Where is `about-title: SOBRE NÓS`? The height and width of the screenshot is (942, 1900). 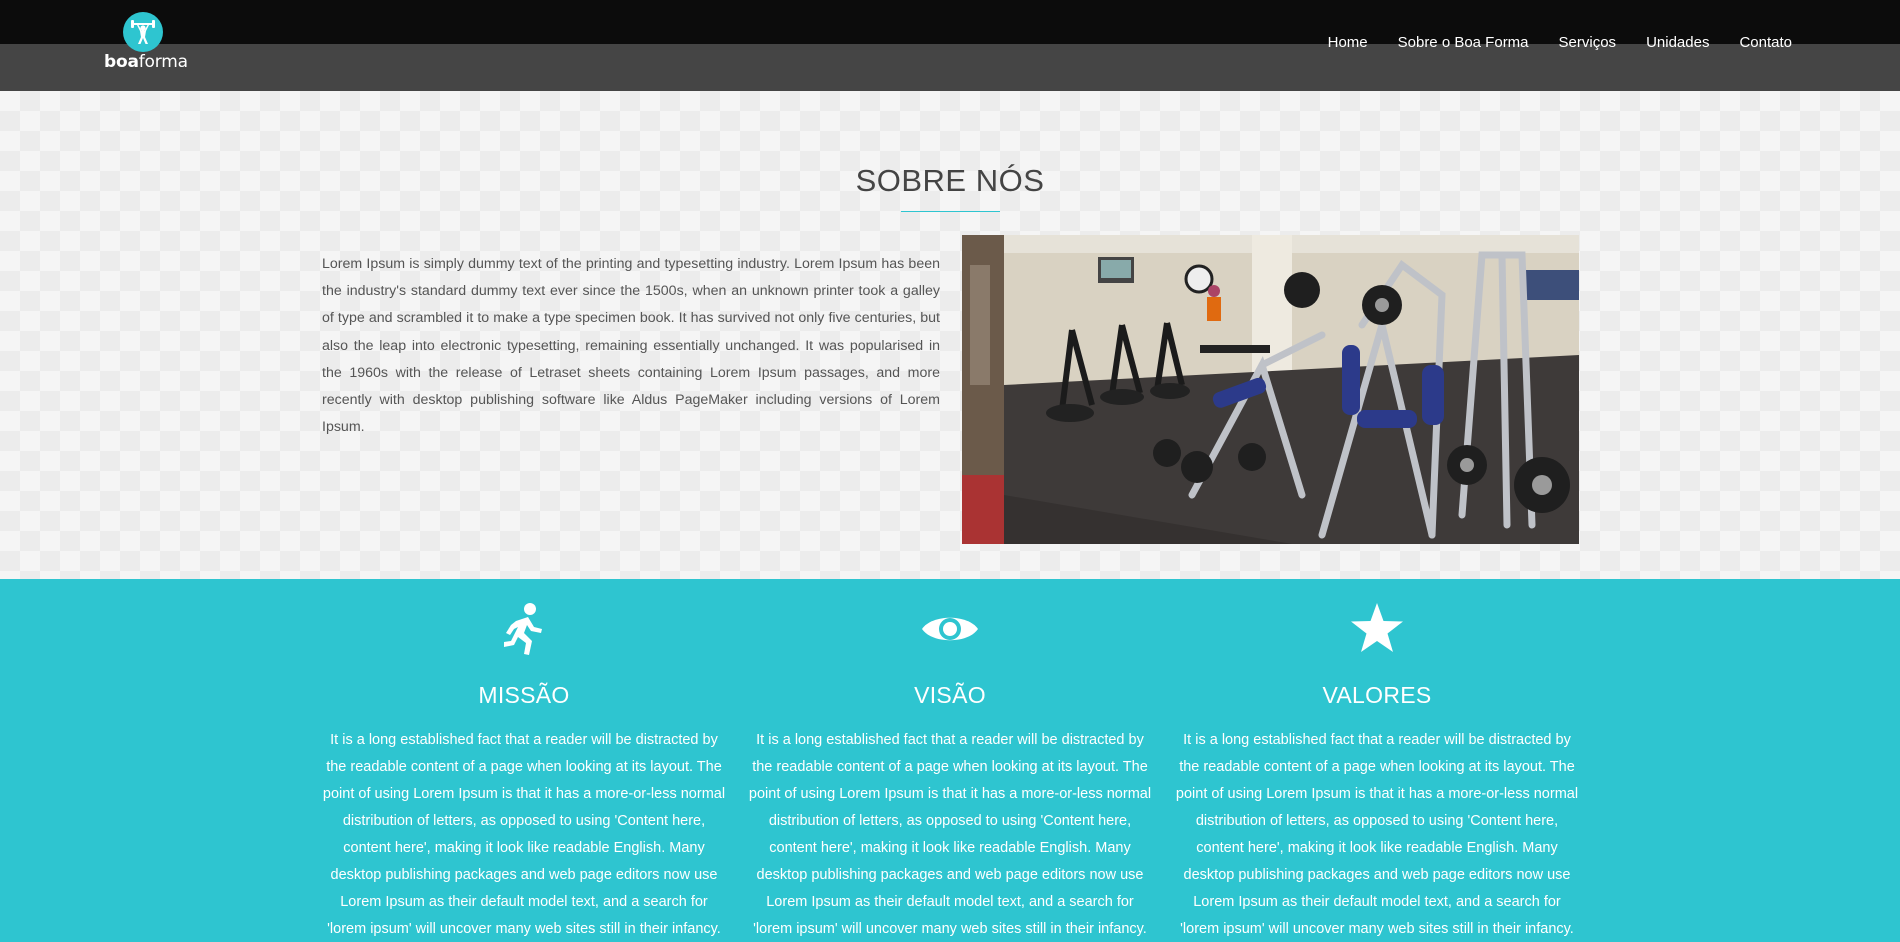
about-title: SOBRE NÓS is located at coordinates (950, 180).